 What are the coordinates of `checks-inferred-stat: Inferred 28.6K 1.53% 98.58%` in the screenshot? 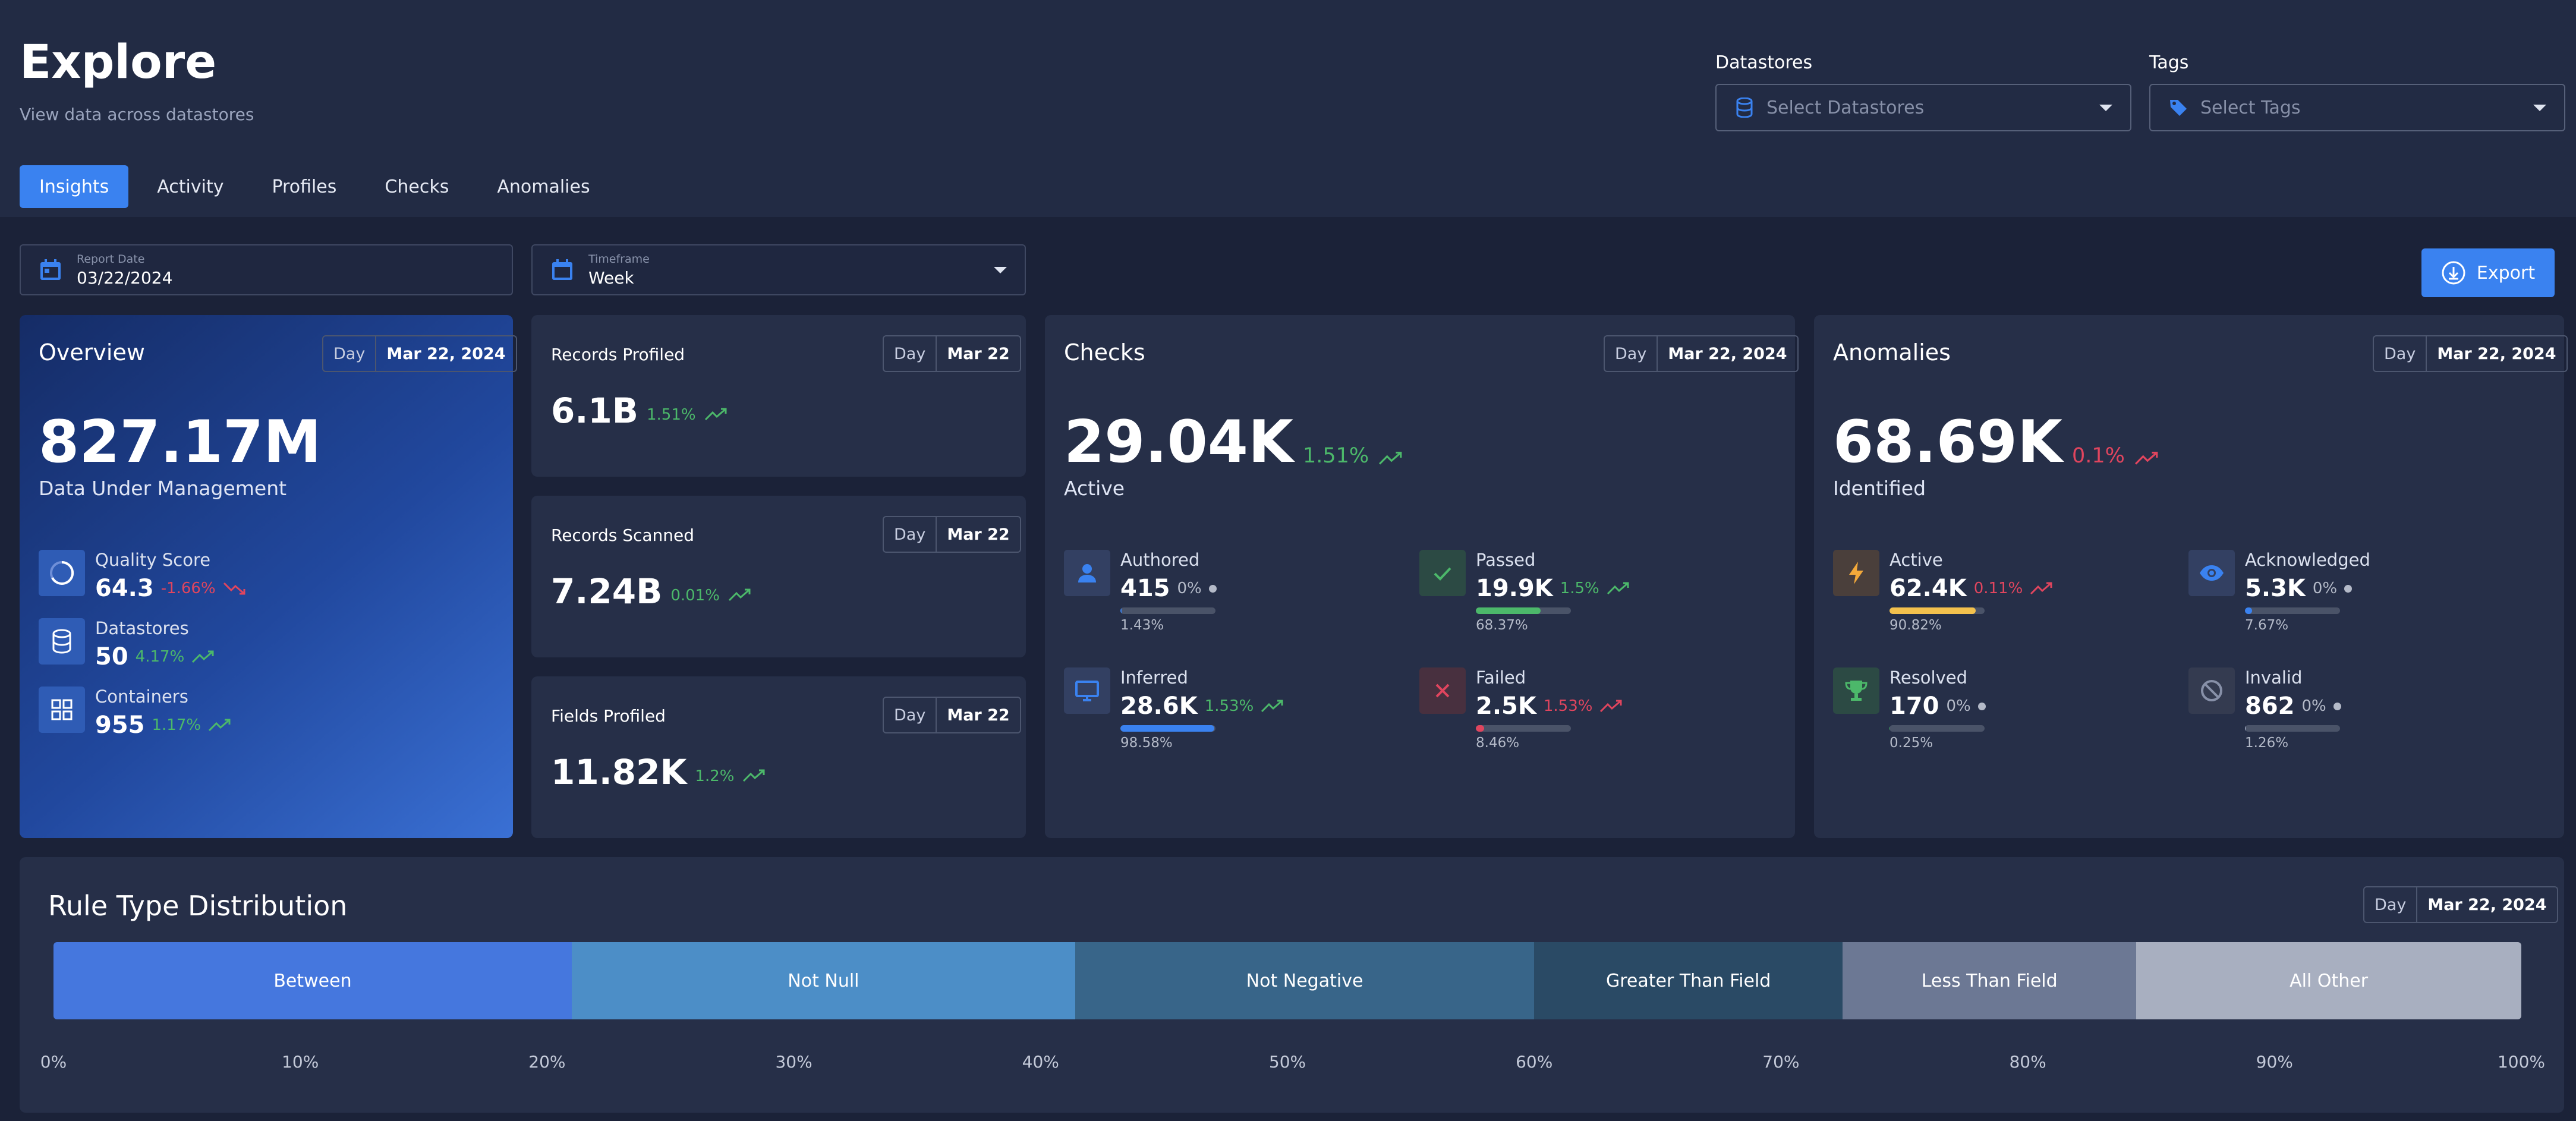 It's located at (1174, 709).